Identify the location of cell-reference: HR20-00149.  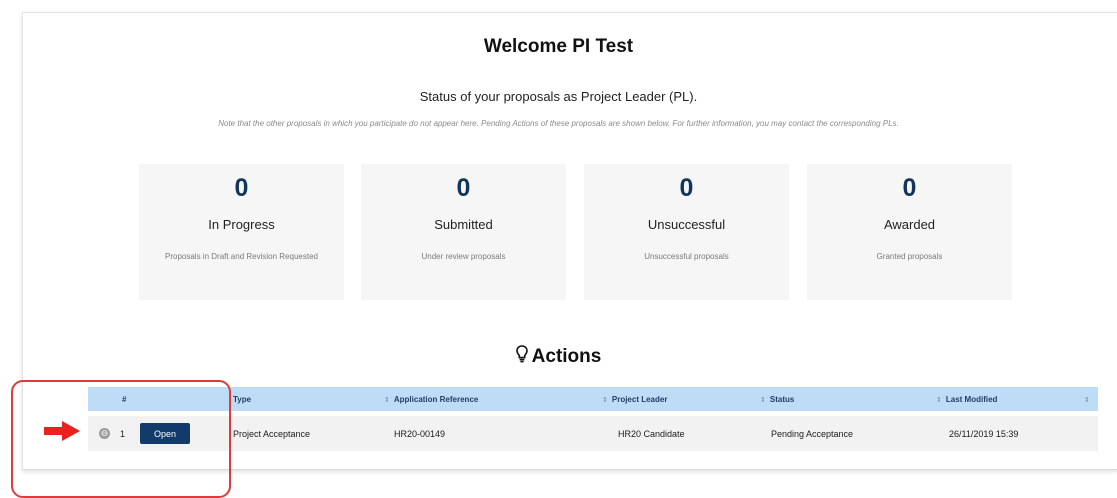
(420, 434).